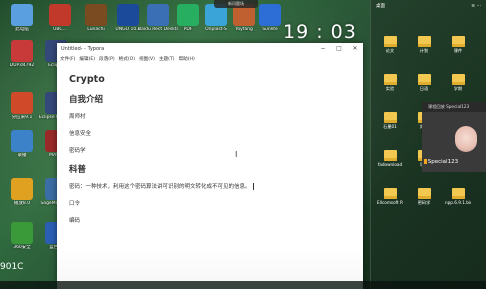 The image size is (486, 289). I want to click on folder-item: 实验, so click(390, 82).